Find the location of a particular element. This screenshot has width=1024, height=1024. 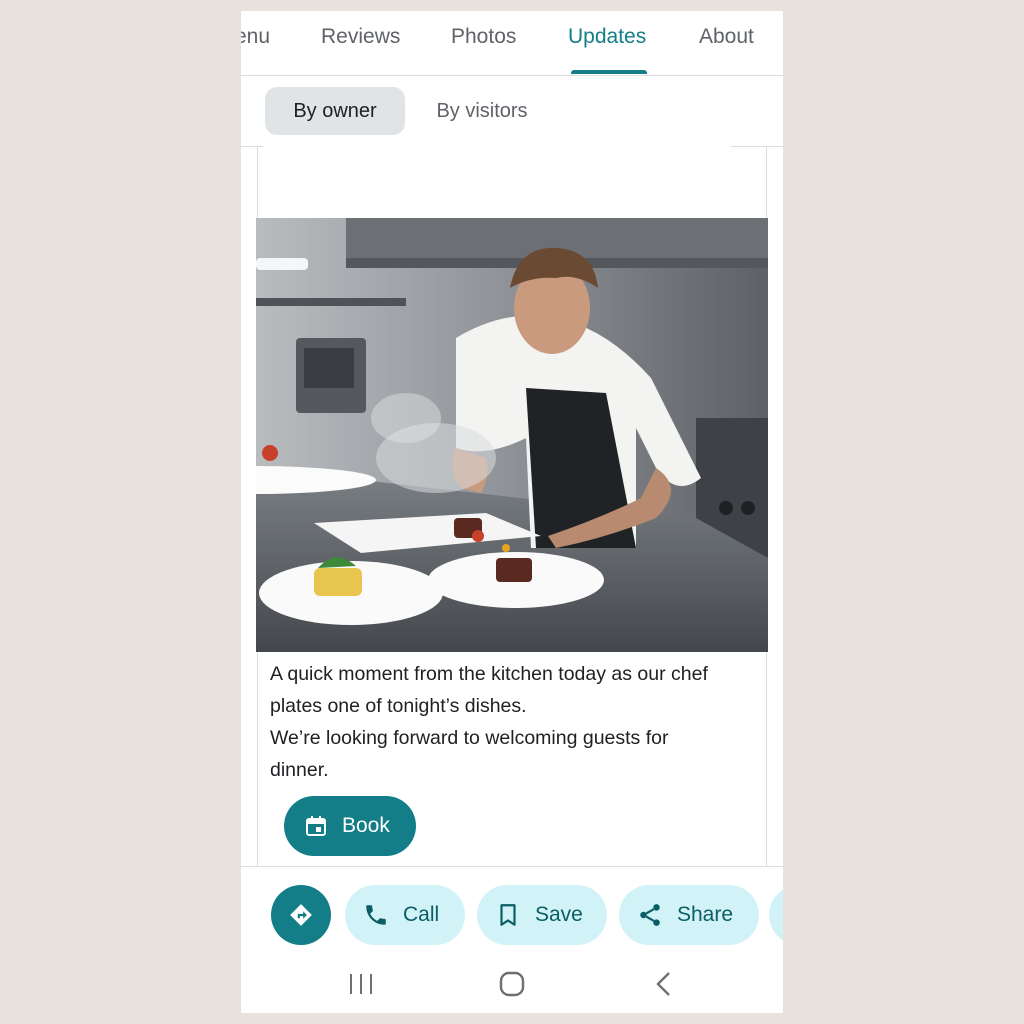

post-line: dinner. is located at coordinates (299, 770).